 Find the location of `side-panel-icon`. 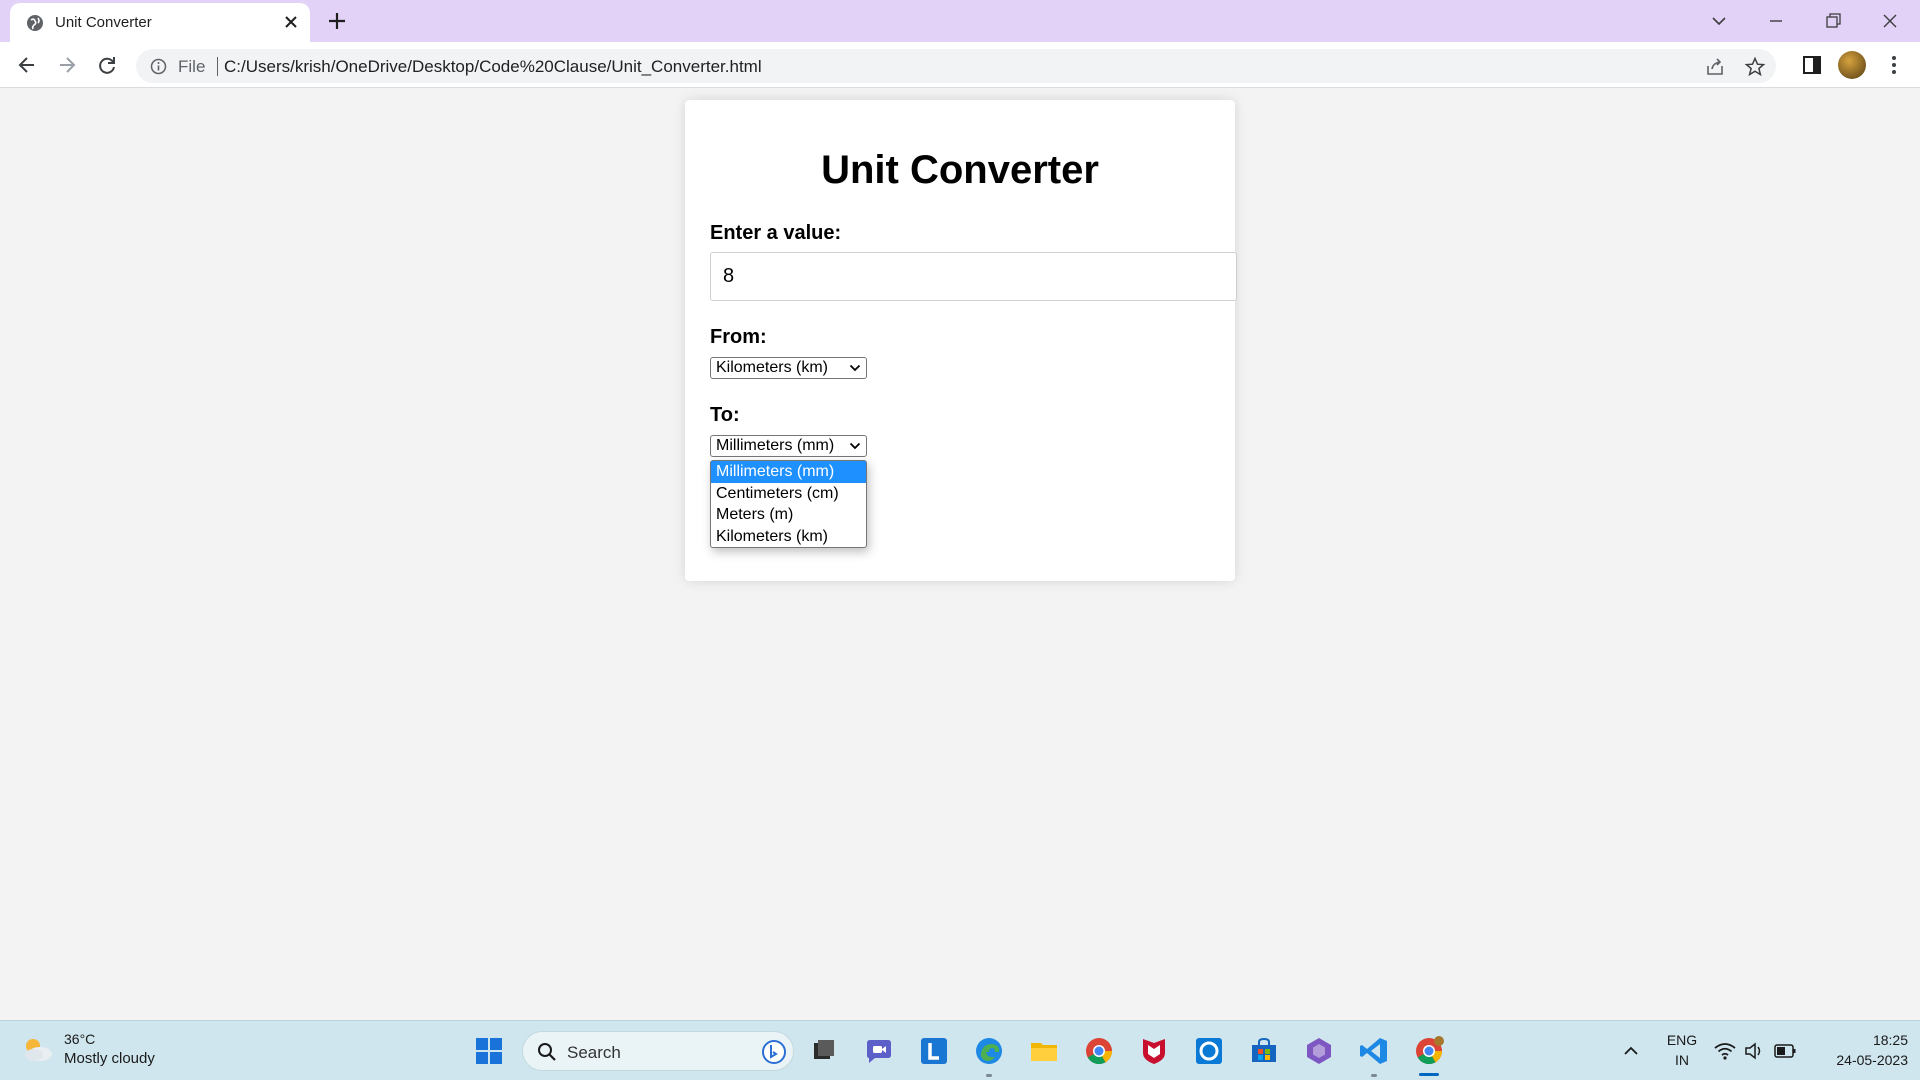

side-panel-icon is located at coordinates (1812, 65).